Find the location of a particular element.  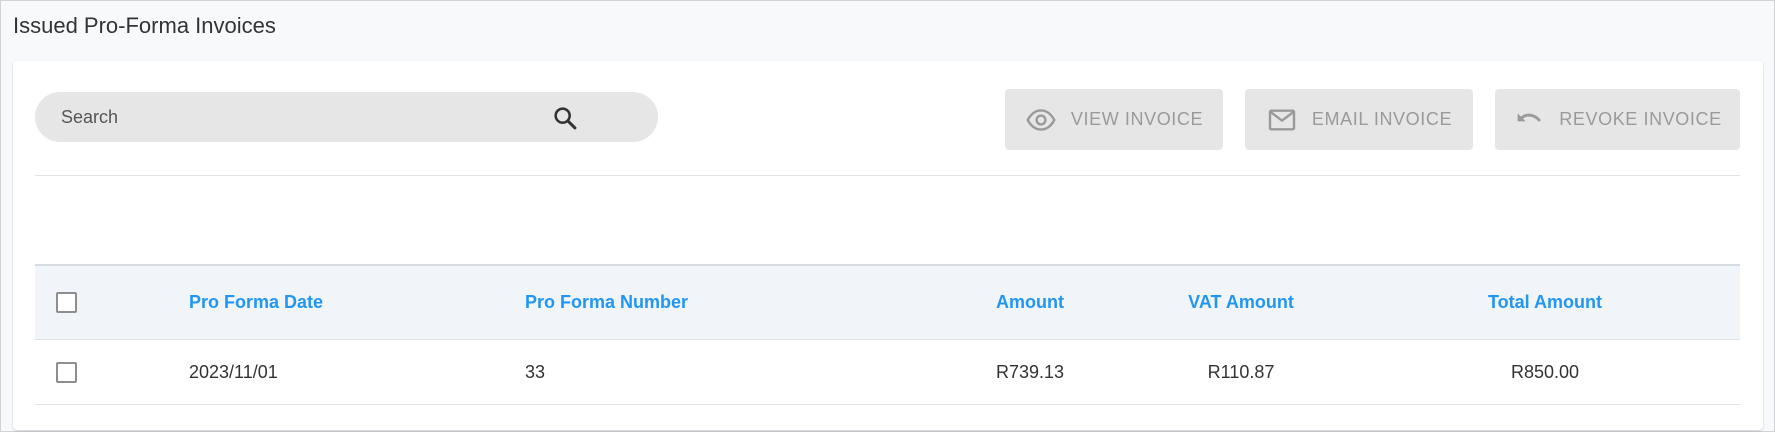

cell-date: 2023/11/01 is located at coordinates (233, 371).